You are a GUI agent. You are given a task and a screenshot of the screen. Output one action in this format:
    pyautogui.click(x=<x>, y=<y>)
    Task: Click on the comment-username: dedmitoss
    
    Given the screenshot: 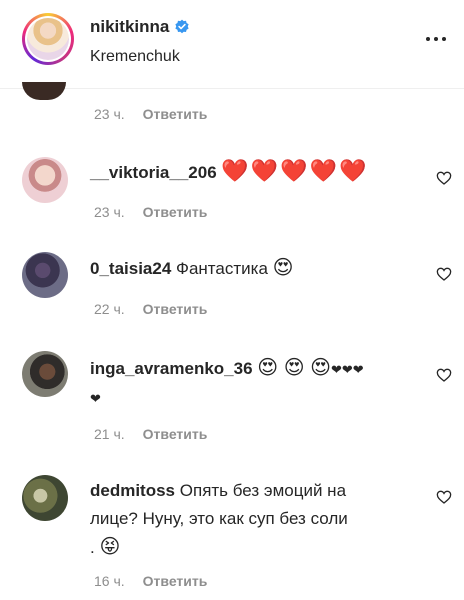 What is the action you would take?
    pyautogui.click(x=132, y=490)
    